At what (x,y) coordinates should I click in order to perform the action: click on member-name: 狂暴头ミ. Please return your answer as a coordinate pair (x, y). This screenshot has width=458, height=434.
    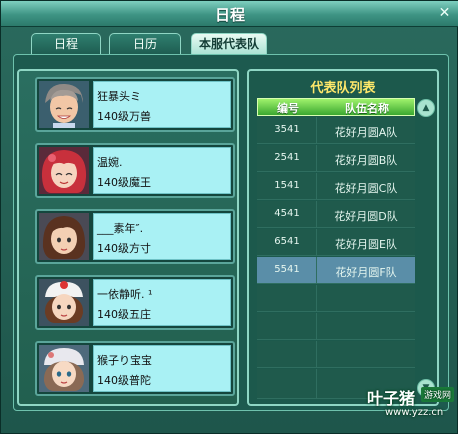
    Looking at the image, I should click on (119, 96).